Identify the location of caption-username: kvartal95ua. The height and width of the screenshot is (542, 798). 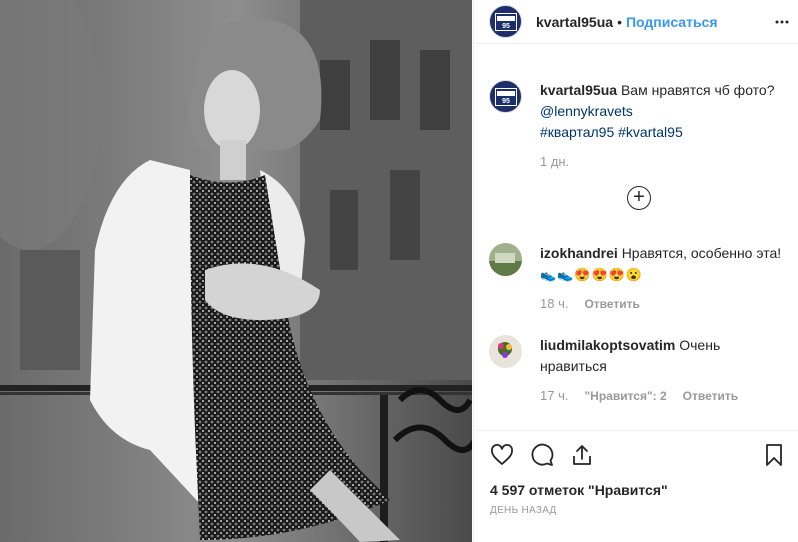
(578, 90).